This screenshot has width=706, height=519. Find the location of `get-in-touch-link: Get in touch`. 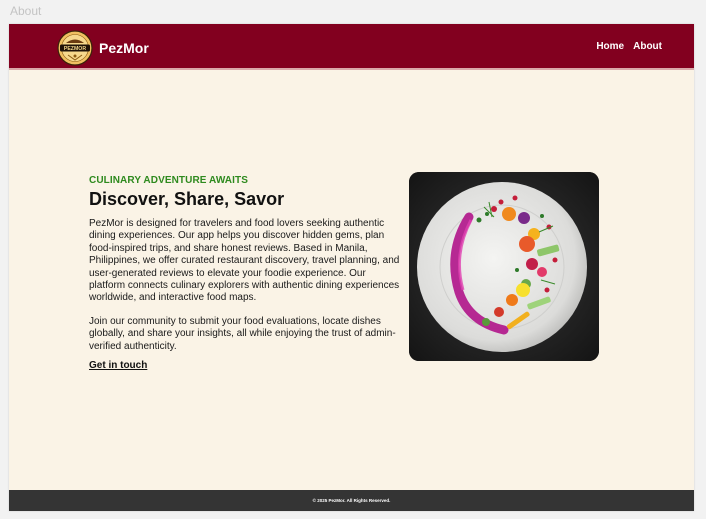

get-in-touch-link: Get in touch is located at coordinates (118, 365).